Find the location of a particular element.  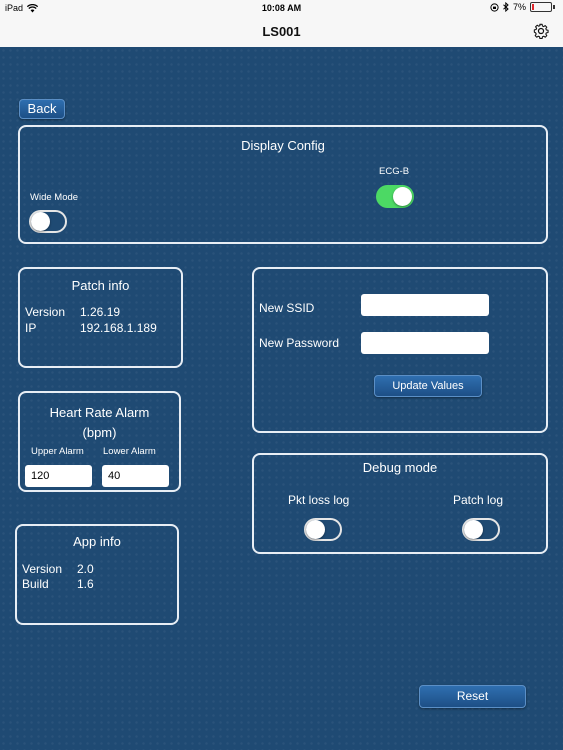

gear-icon is located at coordinates (541, 31).